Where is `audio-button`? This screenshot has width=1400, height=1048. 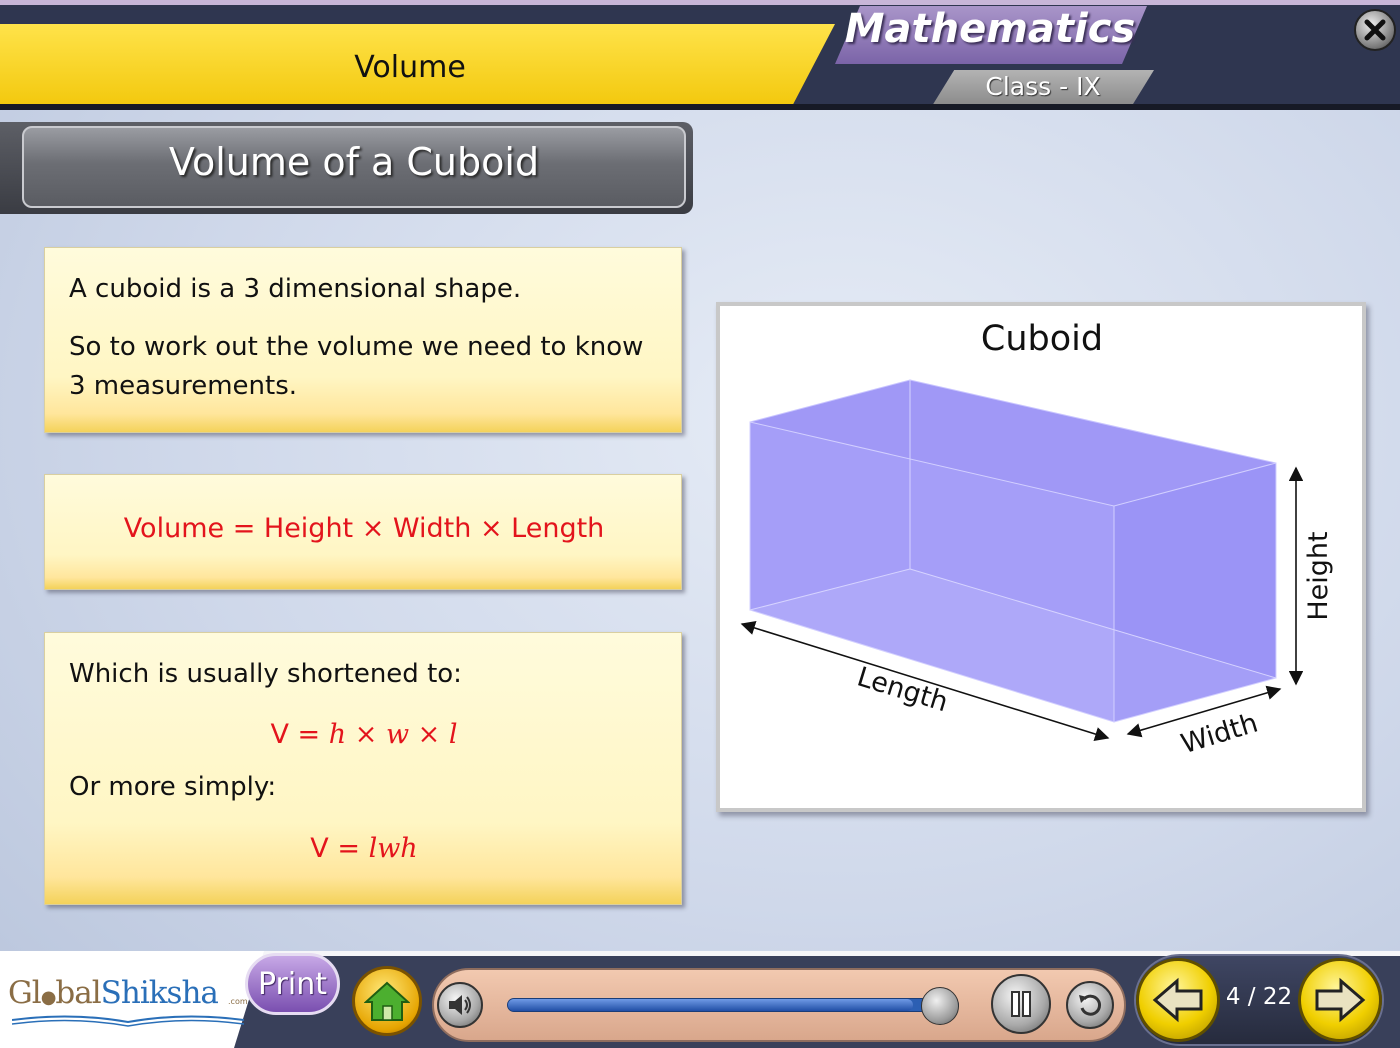 audio-button is located at coordinates (460, 1005).